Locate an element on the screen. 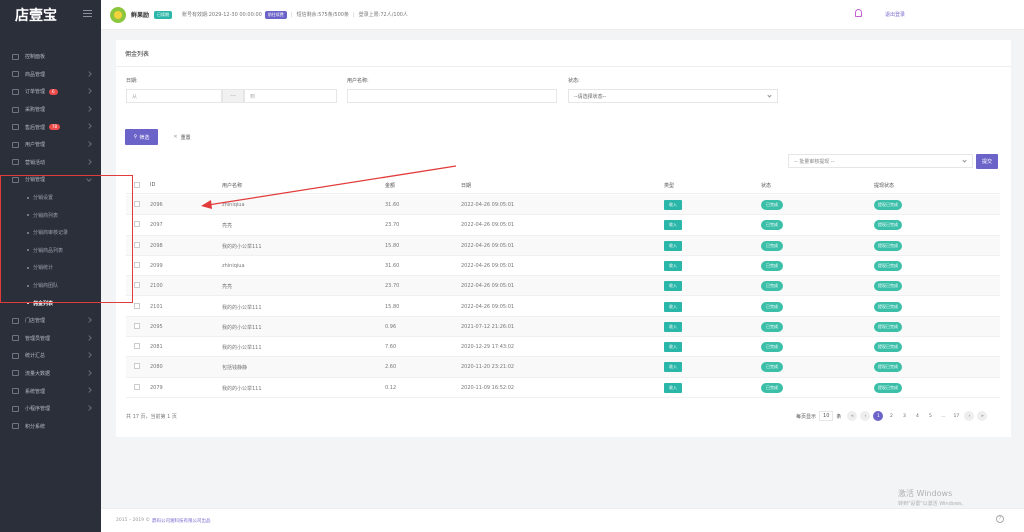 The width and height of the screenshot is (1024, 532). cell-id: 2100 is located at coordinates (156, 286).